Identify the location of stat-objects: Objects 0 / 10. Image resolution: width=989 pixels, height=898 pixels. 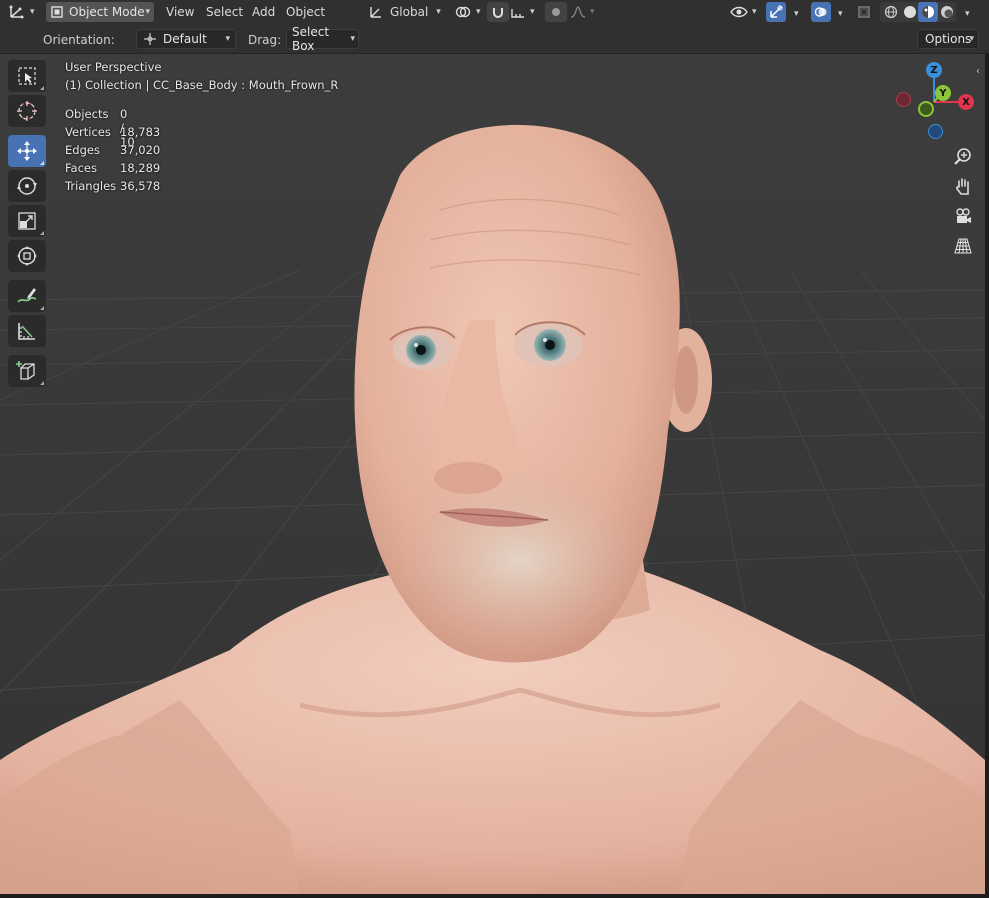
(100, 128).